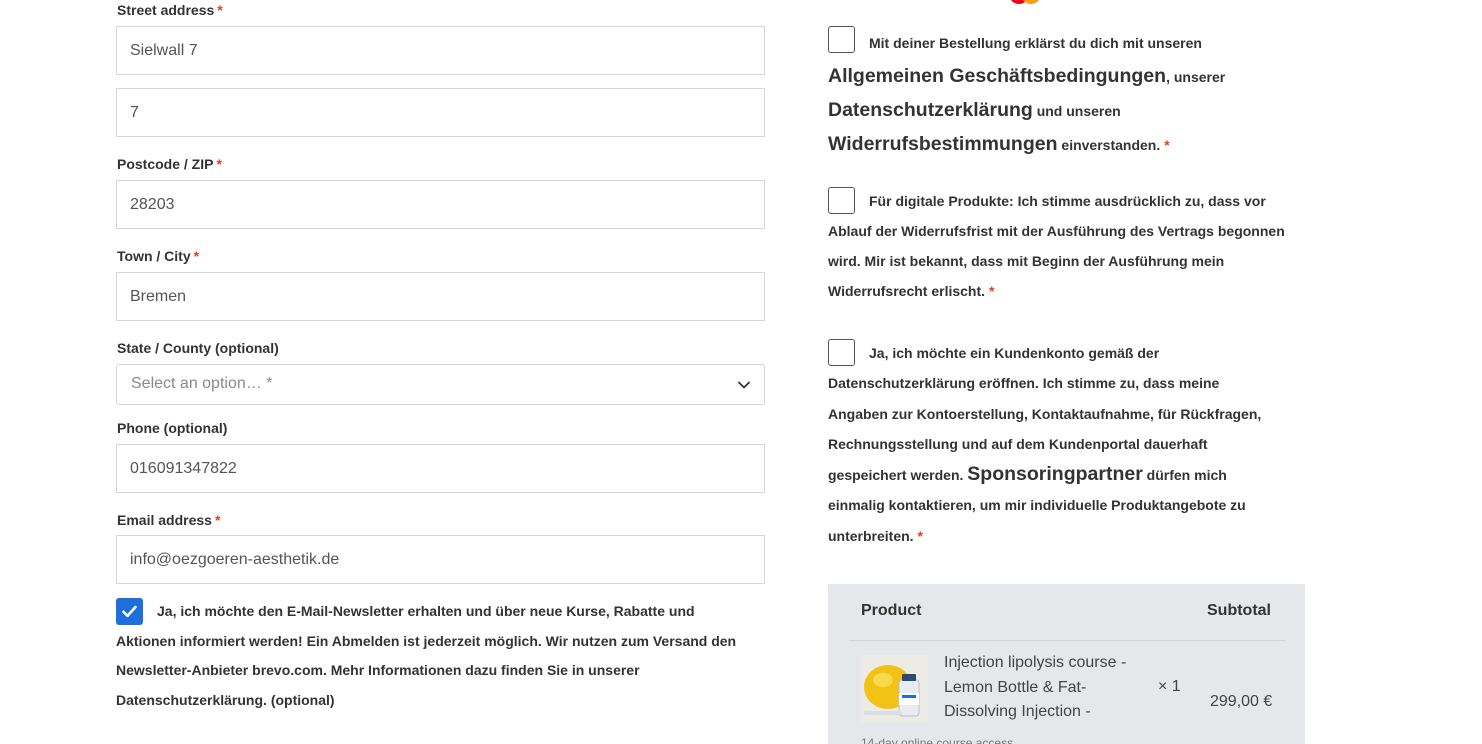 This screenshot has width=1482, height=744. Describe the element at coordinates (169, 520) in the screenshot. I see `email-label: Email address *` at that location.